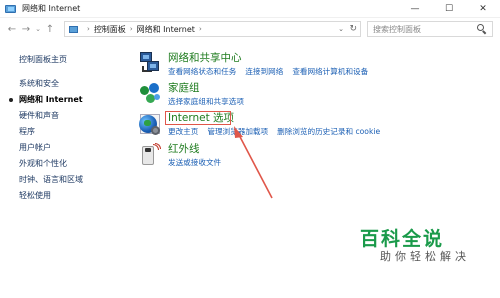  I want to click on sidebar-item-network-internet: 网络和 Internet, so click(69, 100).